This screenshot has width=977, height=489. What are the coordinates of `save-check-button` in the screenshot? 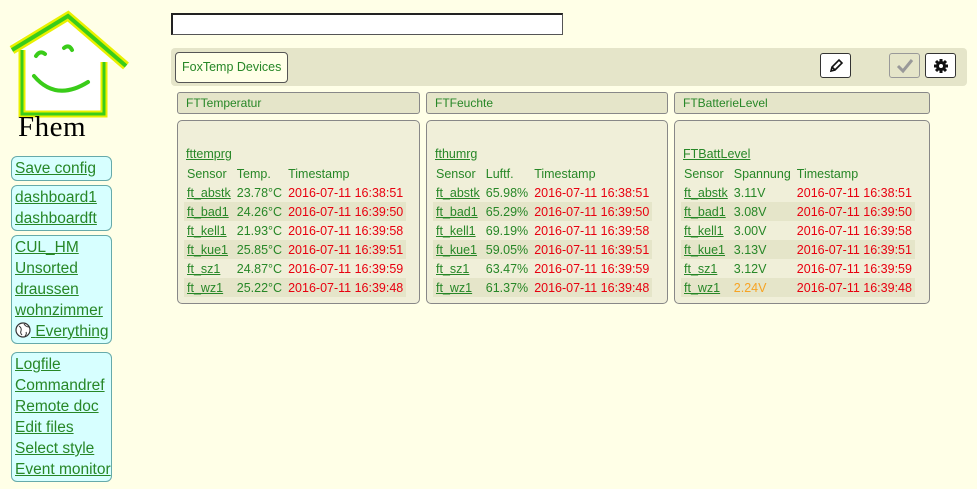 It's located at (904, 65).